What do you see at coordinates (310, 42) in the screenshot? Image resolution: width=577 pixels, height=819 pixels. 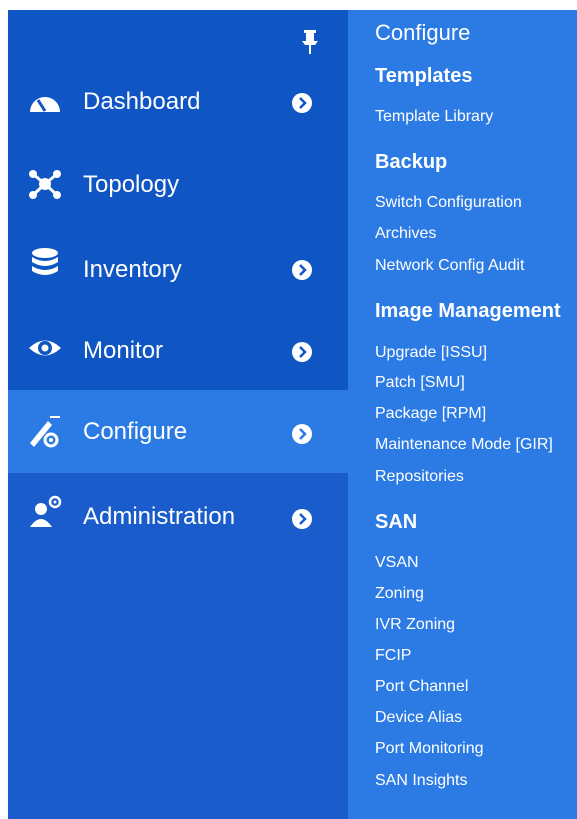 I see `pin-icon` at bounding box center [310, 42].